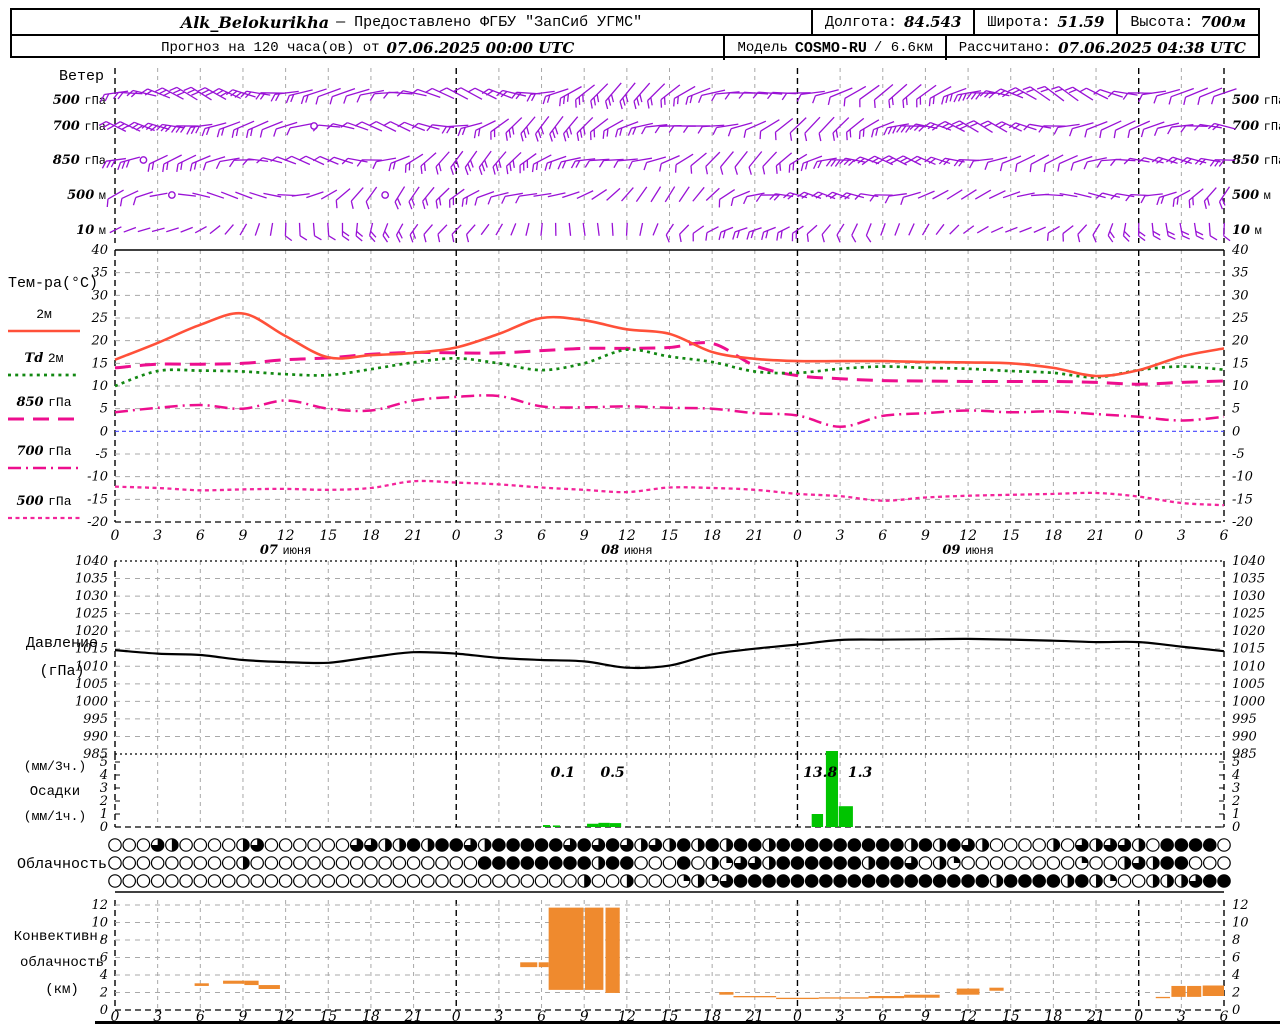  Describe the element at coordinates (1236, 940) in the screenshot. I see `convective-axis-tick: 8` at that location.